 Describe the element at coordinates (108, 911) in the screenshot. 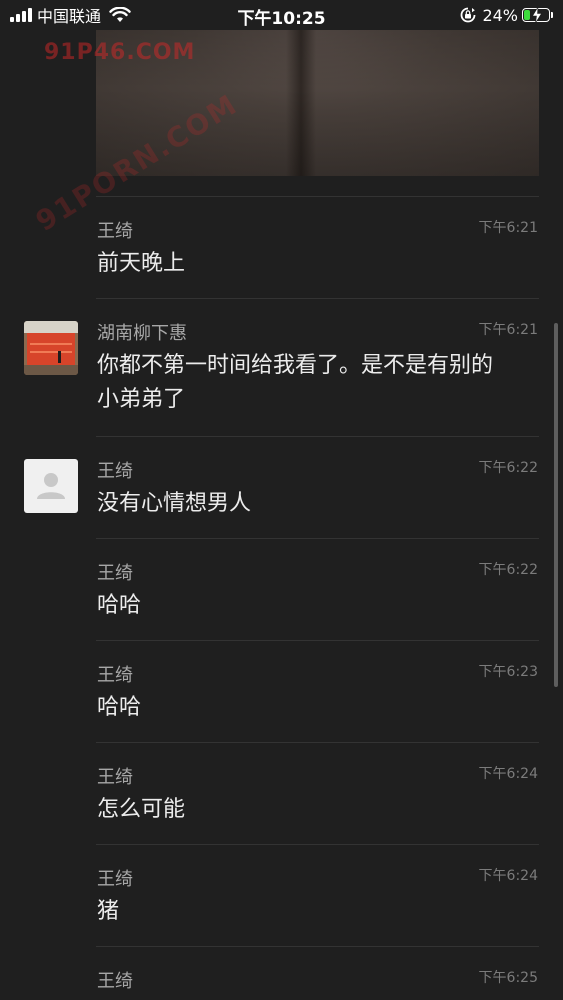

I see `message-text: 猪` at that location.